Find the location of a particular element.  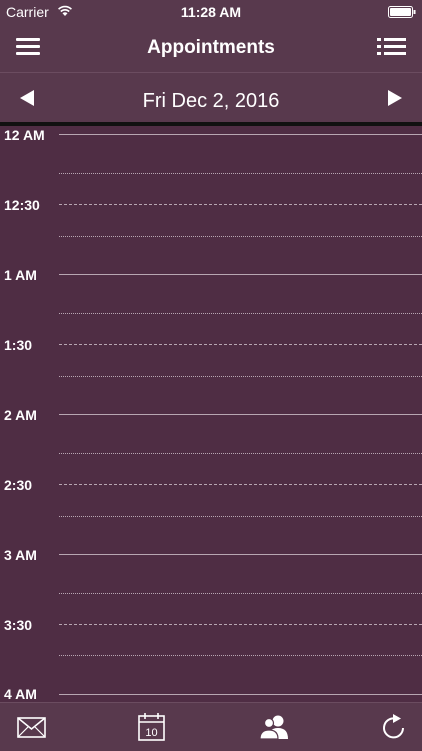

calendar-icon: 10 is located at coordinates (151, 727).